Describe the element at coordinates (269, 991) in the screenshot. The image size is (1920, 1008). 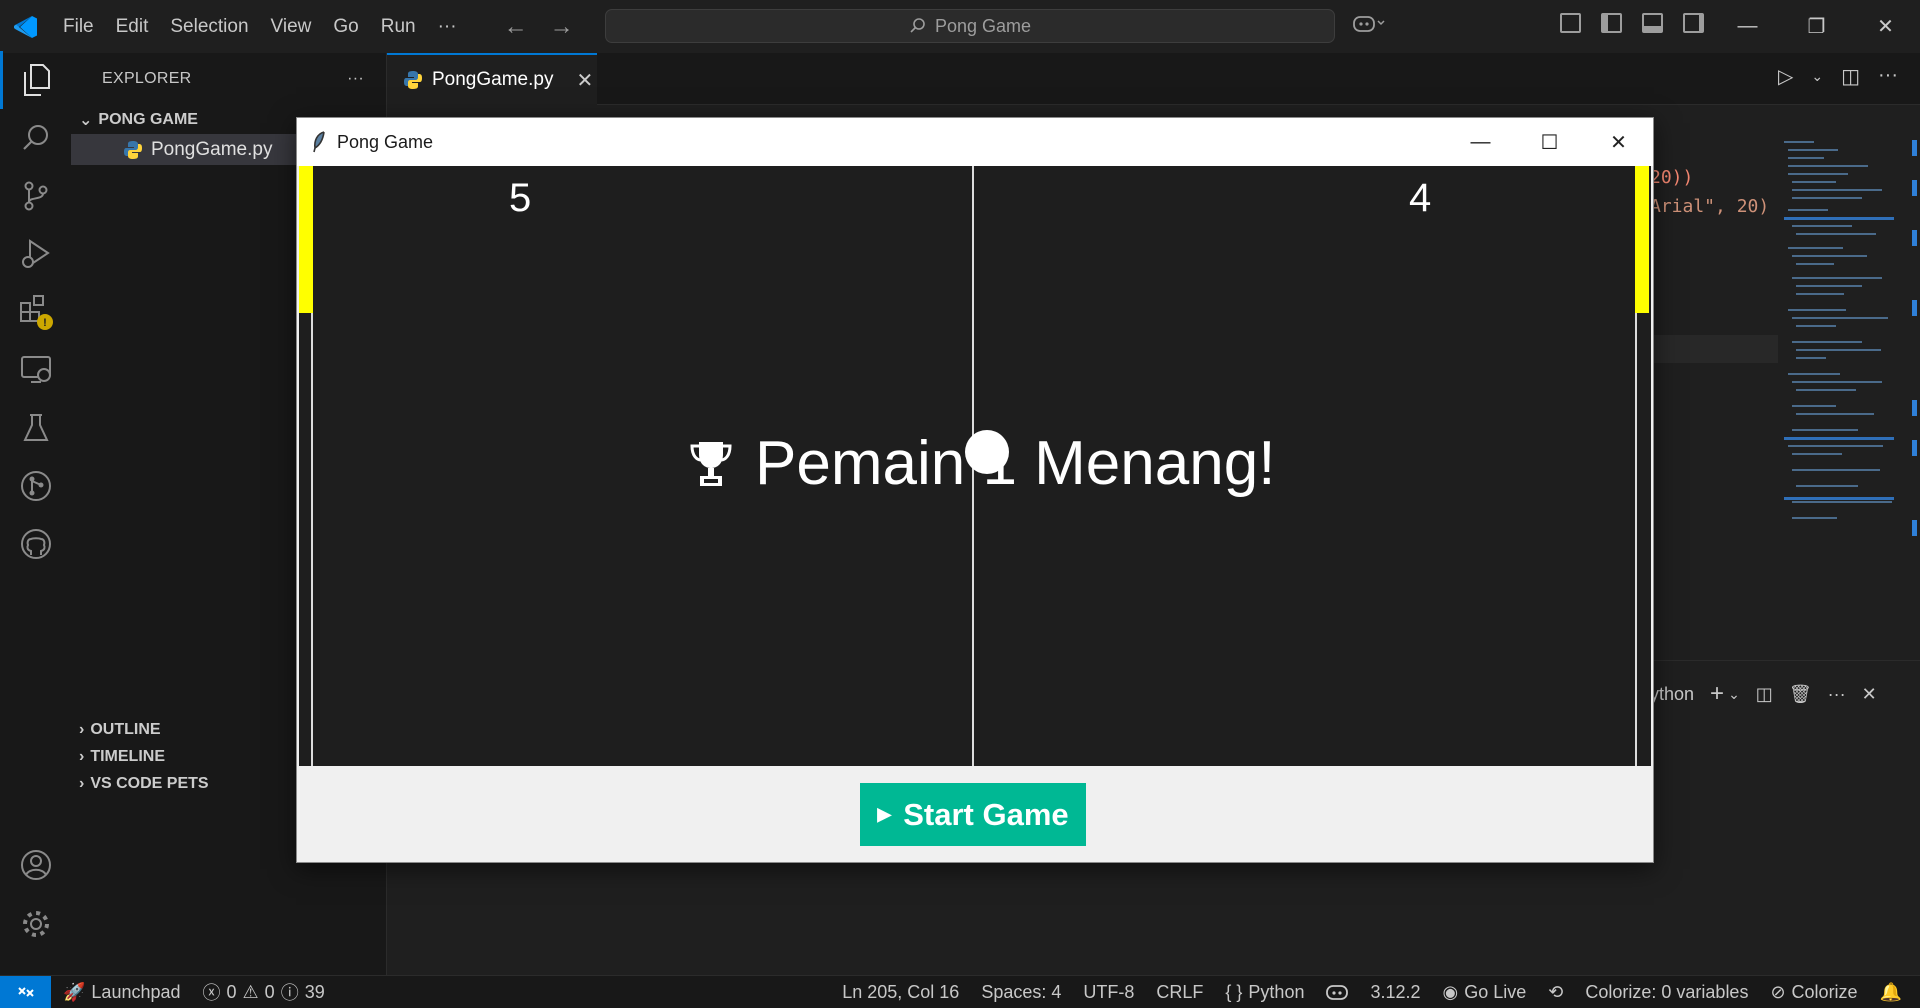
I see `warning-count: 0` at that location.